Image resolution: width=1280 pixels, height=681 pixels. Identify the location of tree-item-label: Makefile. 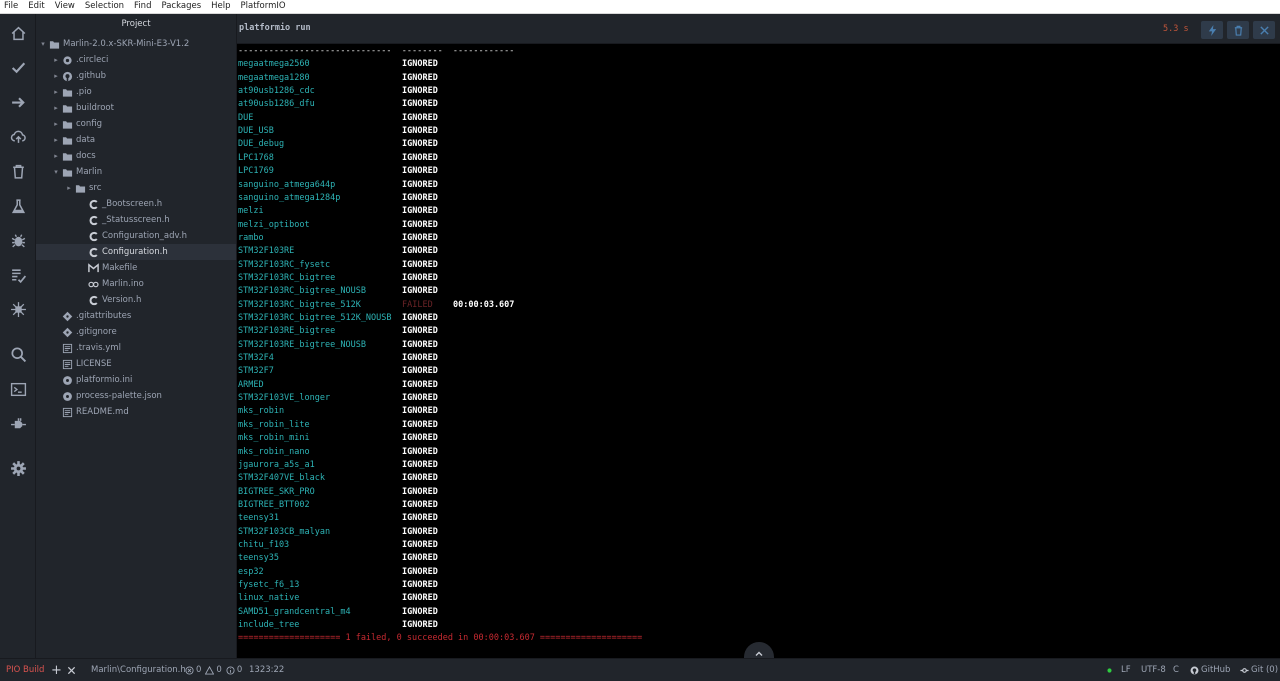
(120, 268).